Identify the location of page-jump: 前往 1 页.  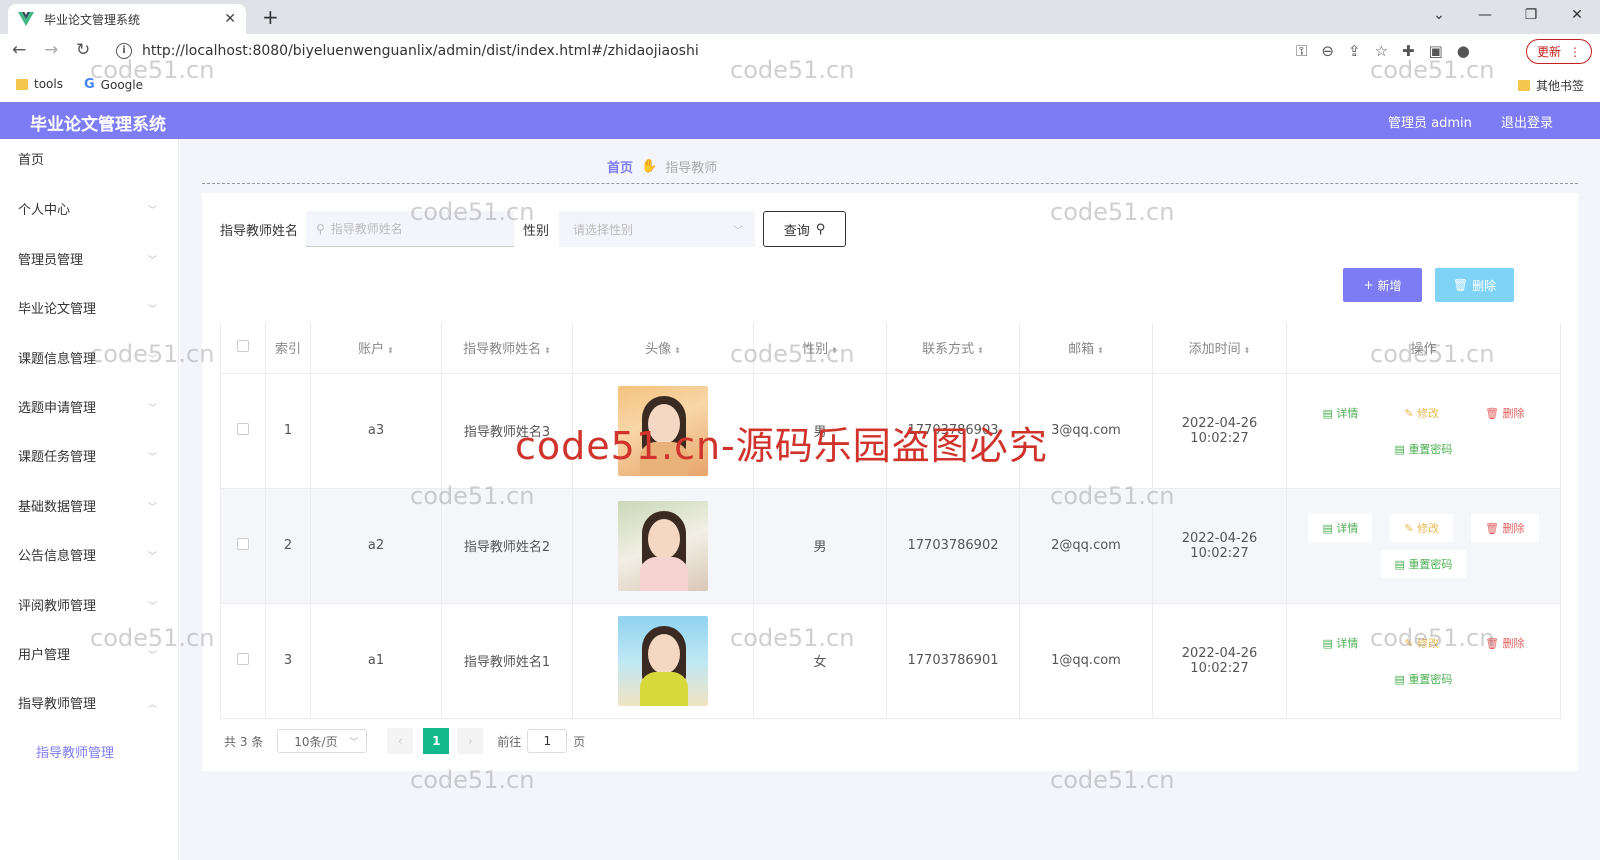
(541, 741).